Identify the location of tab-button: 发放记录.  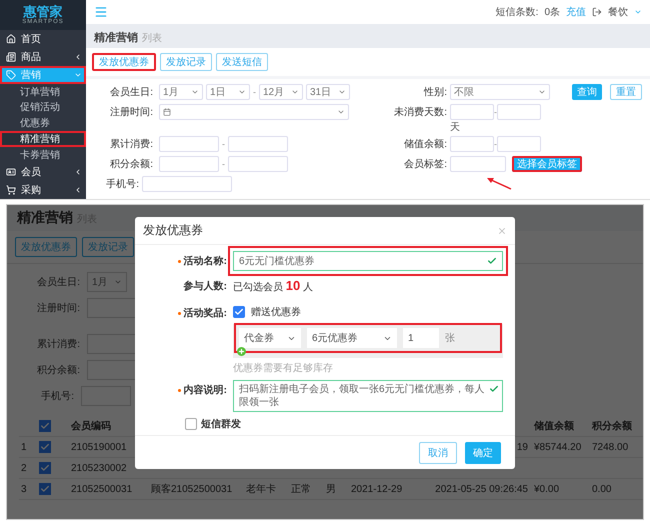
(186, 62).